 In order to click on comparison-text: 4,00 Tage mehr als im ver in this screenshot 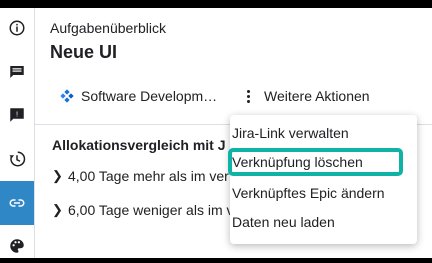, I will do `click(148, 176)`.